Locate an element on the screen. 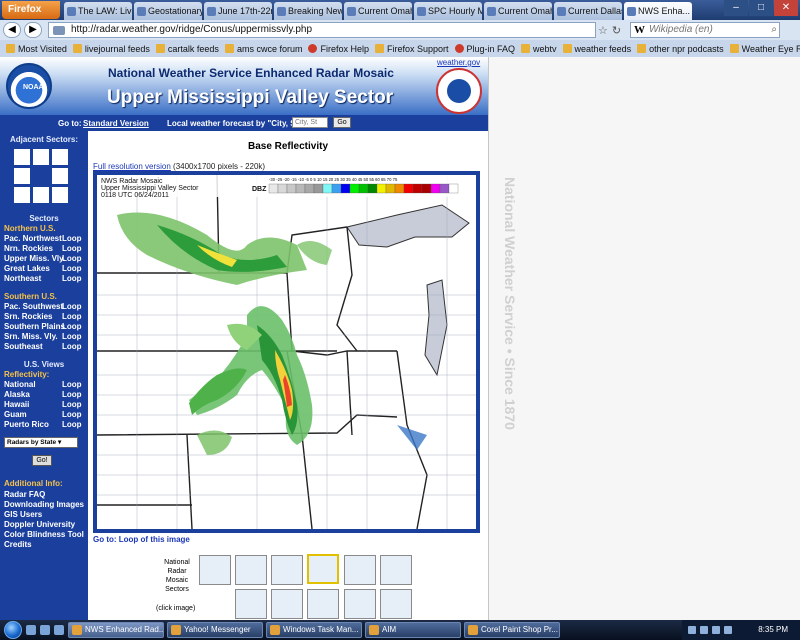  site-identity-icon is located at coordinates (59, 30).